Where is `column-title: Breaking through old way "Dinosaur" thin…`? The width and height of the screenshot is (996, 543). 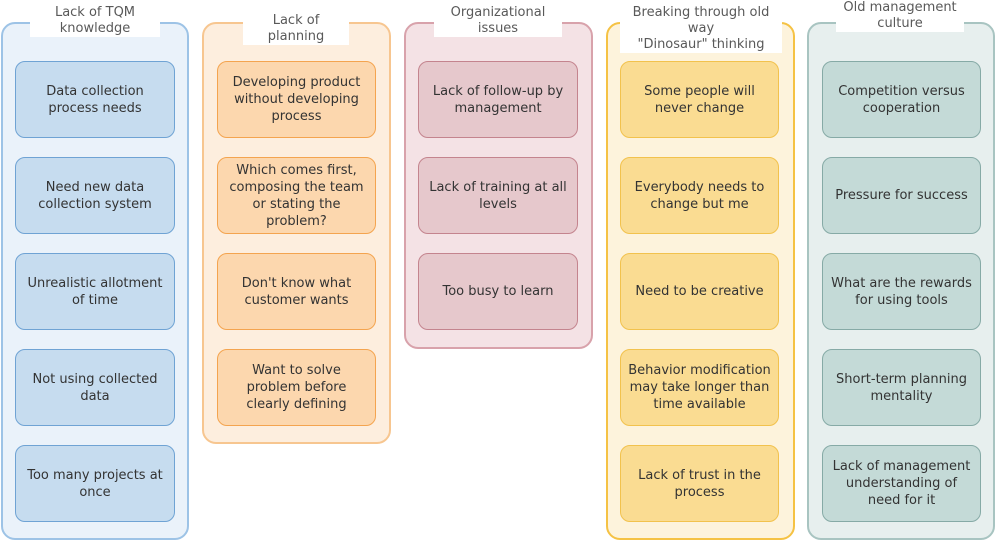 column-title: Breaking through old way "Dinosaur" thin… is located at coordinates (701, 29).